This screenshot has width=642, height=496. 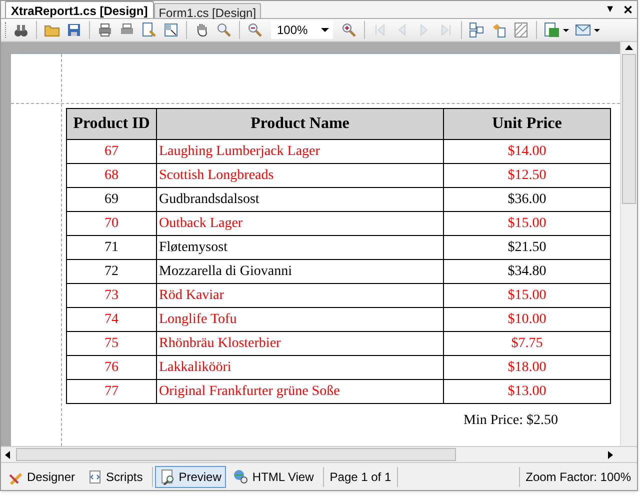 I want to click on column-header: Product ID, so click(x=111, y=124).